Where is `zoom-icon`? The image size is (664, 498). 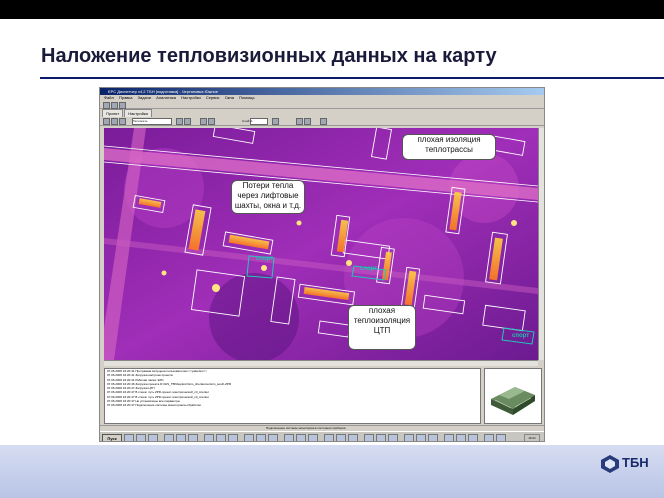
zoom-icon is located at coordinates (122, 121).